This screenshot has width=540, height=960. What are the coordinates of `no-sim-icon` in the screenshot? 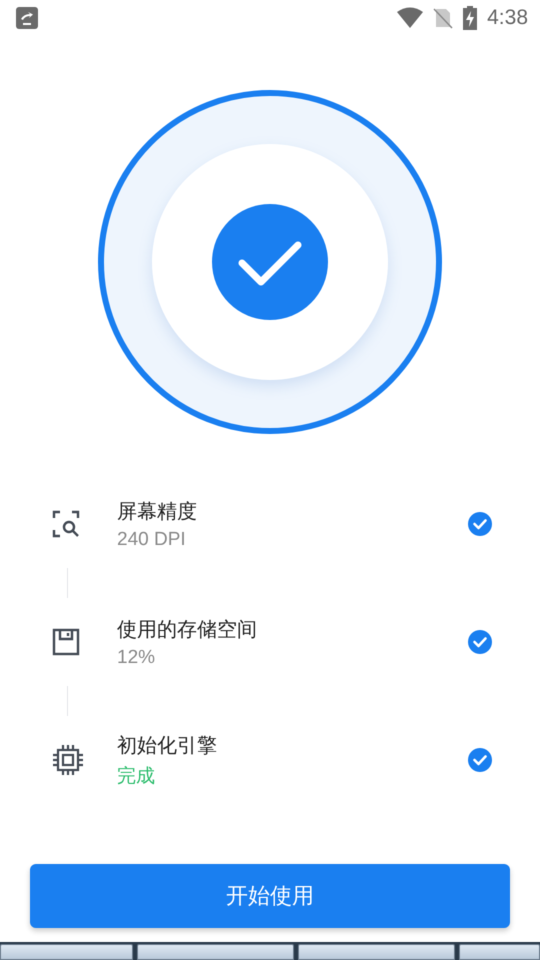 It's located at (443, 18).